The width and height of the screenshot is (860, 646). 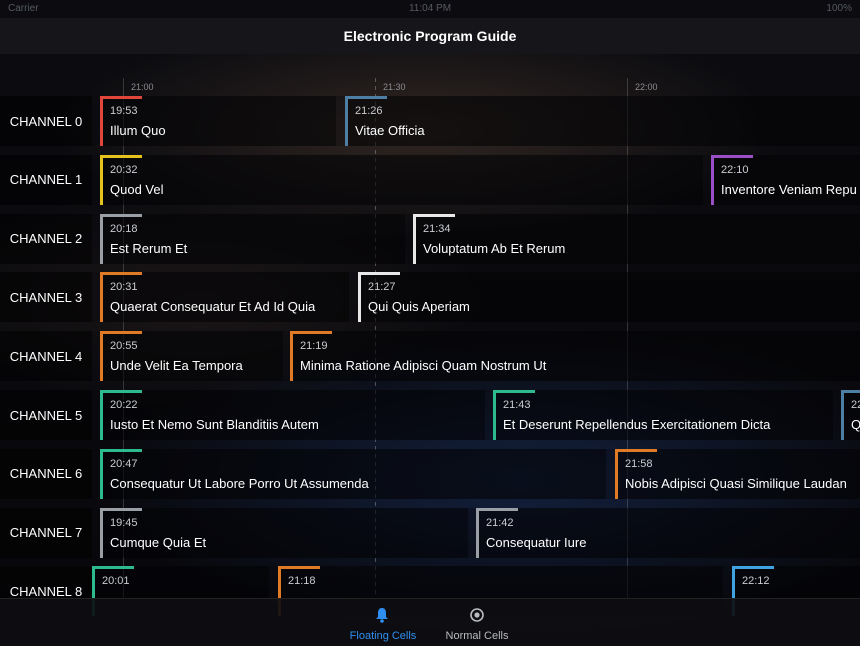 What do you see at coordinates (756, 581) in the screenshot?
I see `program-time: 22:12` at bounding box center [756, 581].